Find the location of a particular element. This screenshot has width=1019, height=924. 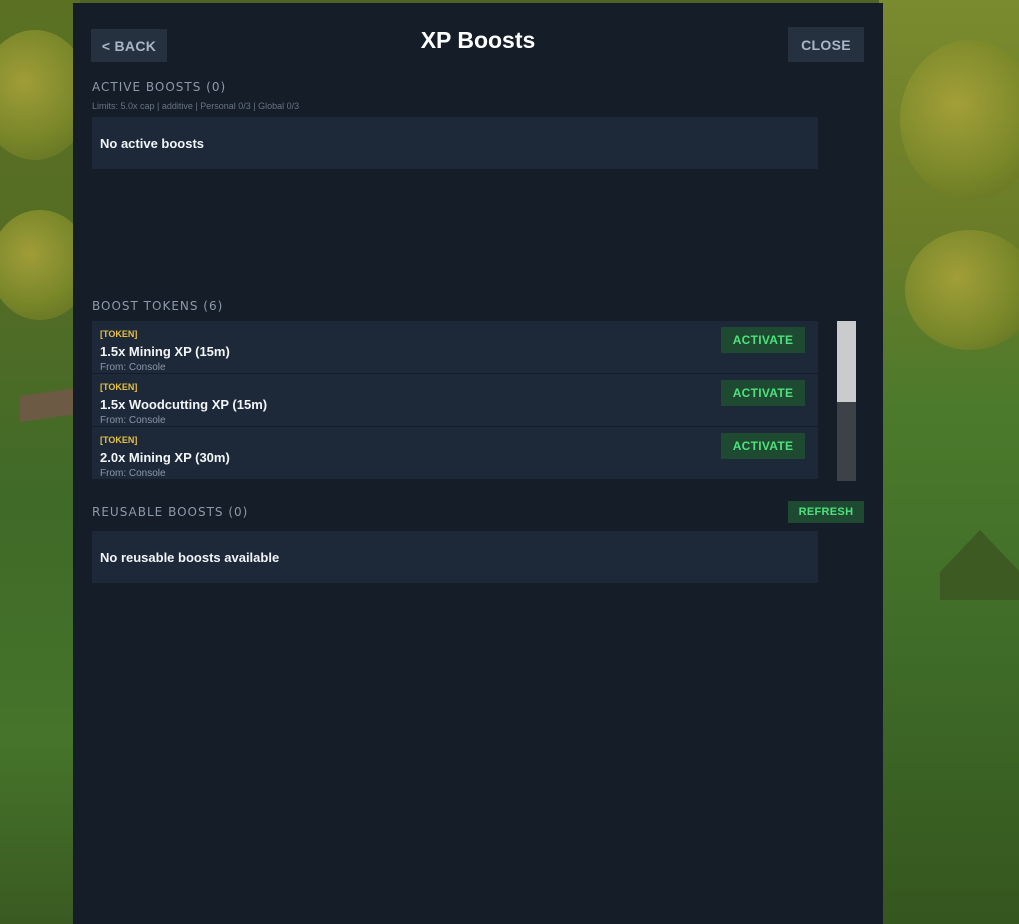

scrollbar-thumb is located at coordinates (846, 361).